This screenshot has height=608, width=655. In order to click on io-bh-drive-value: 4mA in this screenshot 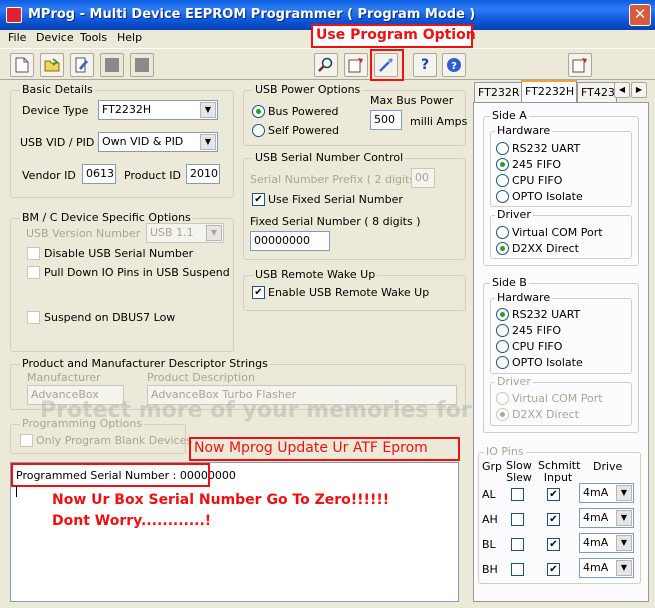, I will do `click(596, 567)`.